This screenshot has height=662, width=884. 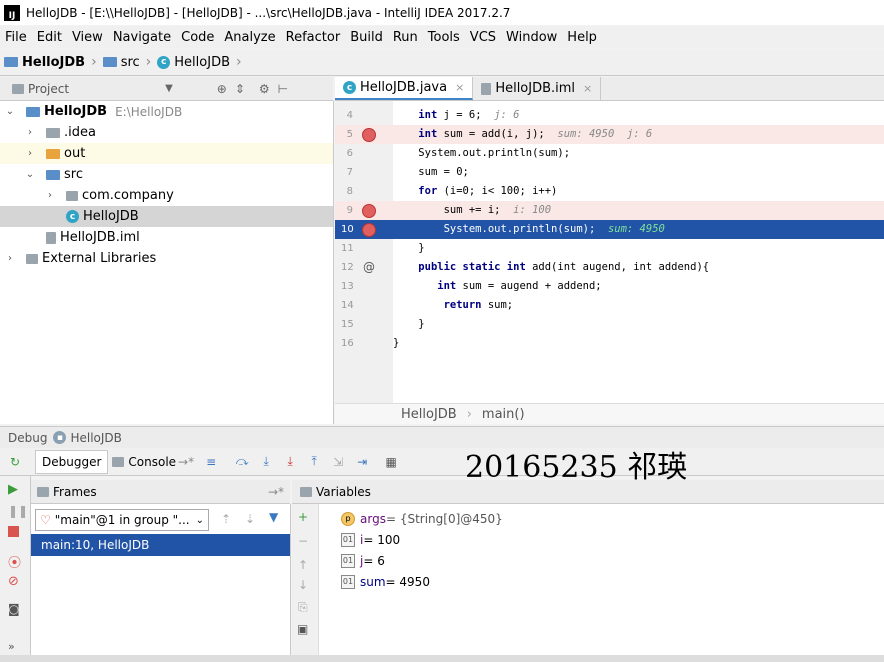 I want to click on code-line: sum += i; i: 100, so click(x=638, y=210).